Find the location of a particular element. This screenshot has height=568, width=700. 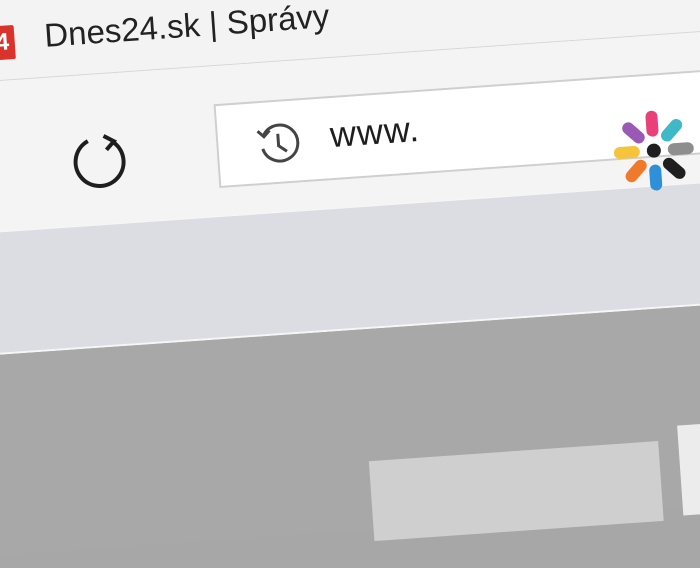

content-panel-right is located at coordinates (688, 467).